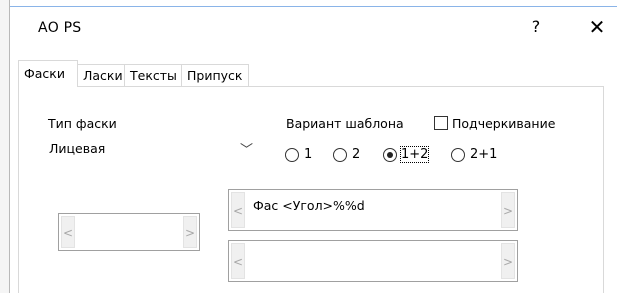 This screenshot has width=617, height=293. Describe the element at coordinates (60, 28) in the screenshot. I see `window-title: АО PS` at that location.